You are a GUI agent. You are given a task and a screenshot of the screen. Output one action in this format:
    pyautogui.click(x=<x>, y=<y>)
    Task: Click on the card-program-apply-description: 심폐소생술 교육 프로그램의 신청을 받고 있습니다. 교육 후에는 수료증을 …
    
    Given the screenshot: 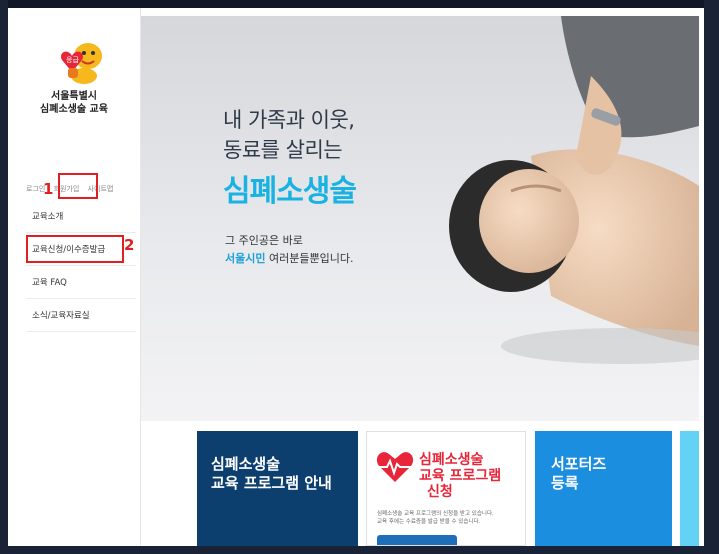 What is the action you would take?
    pyautogui.click(x=435, y=518)
    